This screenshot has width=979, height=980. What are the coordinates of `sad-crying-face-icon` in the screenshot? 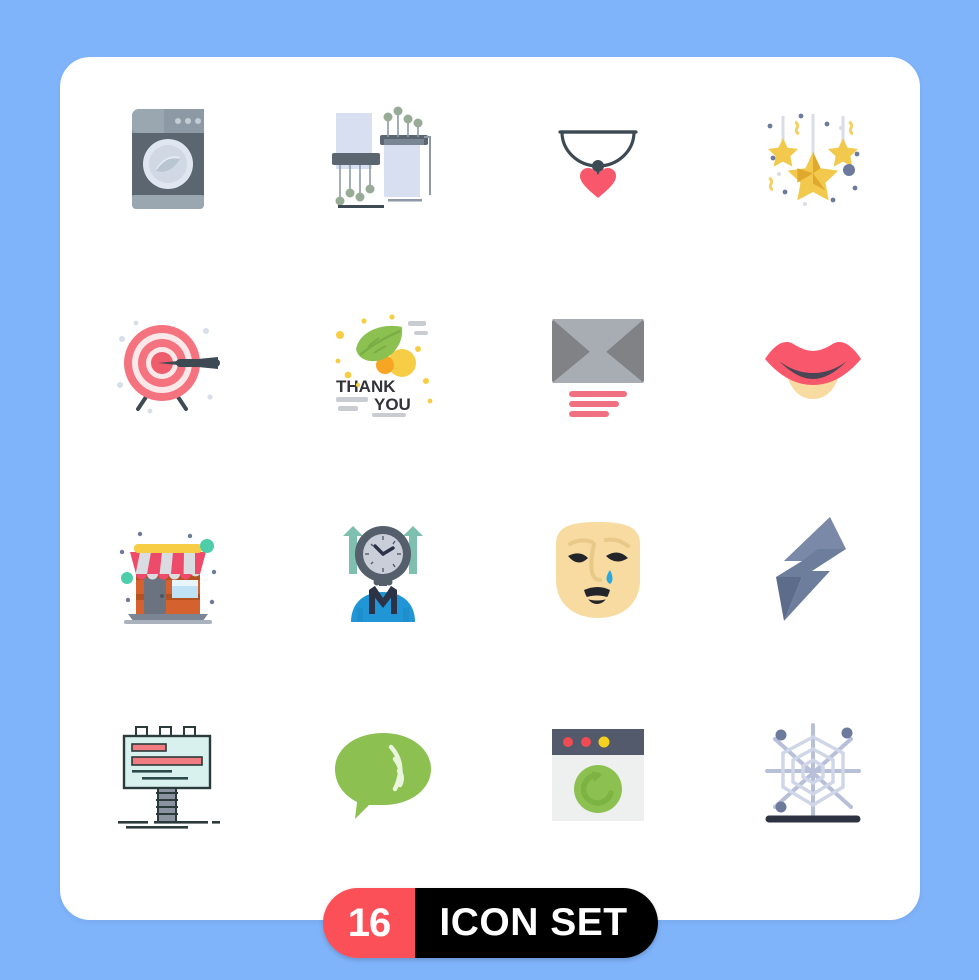 It's located at (598, 570).